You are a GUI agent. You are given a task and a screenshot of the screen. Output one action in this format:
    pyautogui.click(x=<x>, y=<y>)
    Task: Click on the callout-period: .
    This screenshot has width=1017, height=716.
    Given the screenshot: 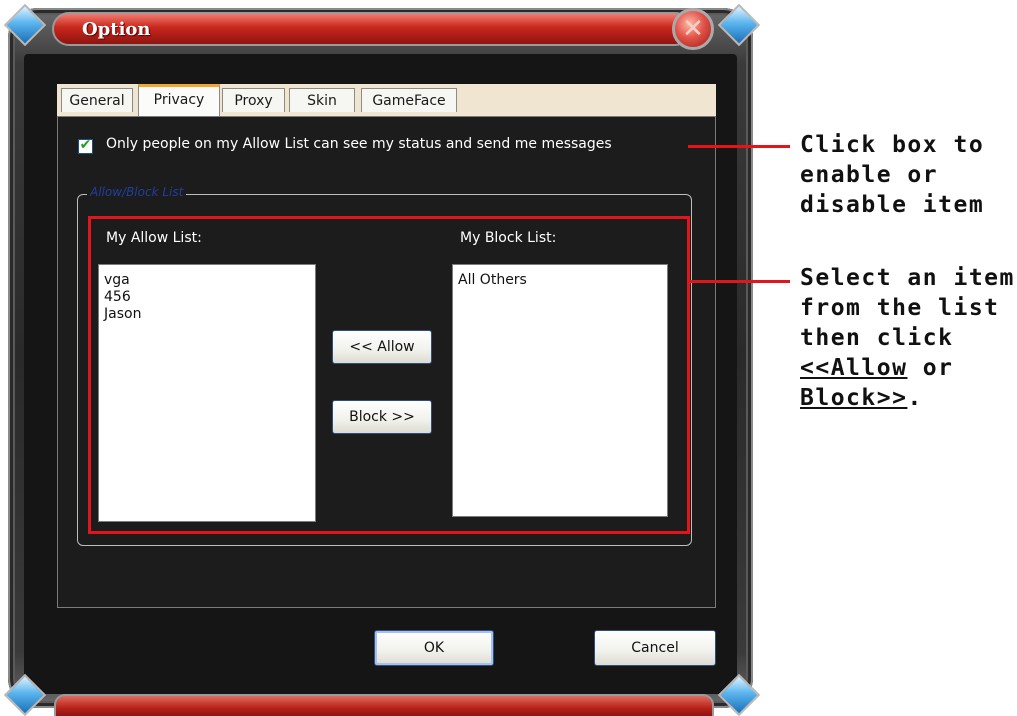 What is the action you would take?
    pyautogui.click(x=915, y=398)
    